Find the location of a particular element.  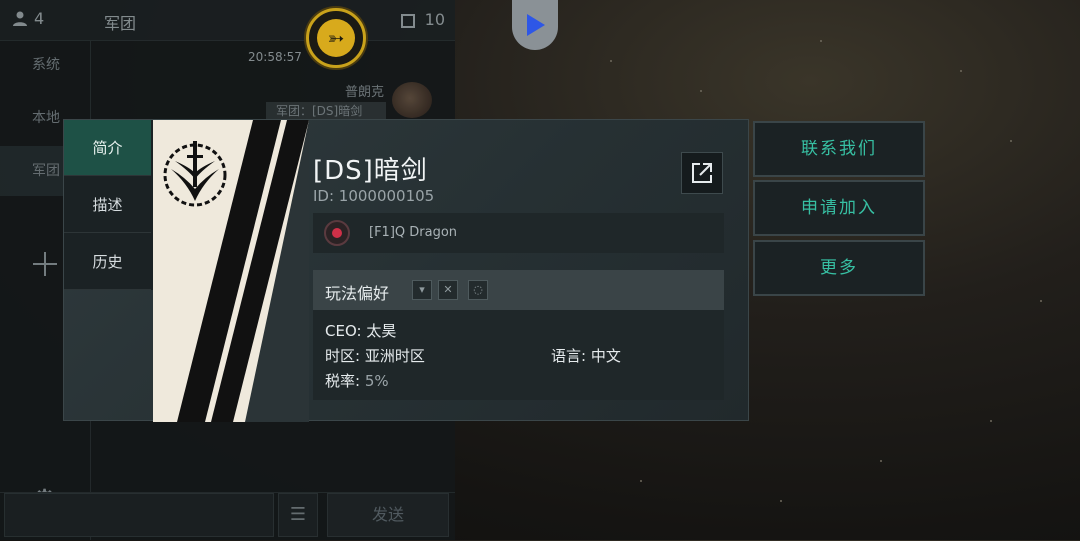

external-link-icon is located at coordinates (702, 173).